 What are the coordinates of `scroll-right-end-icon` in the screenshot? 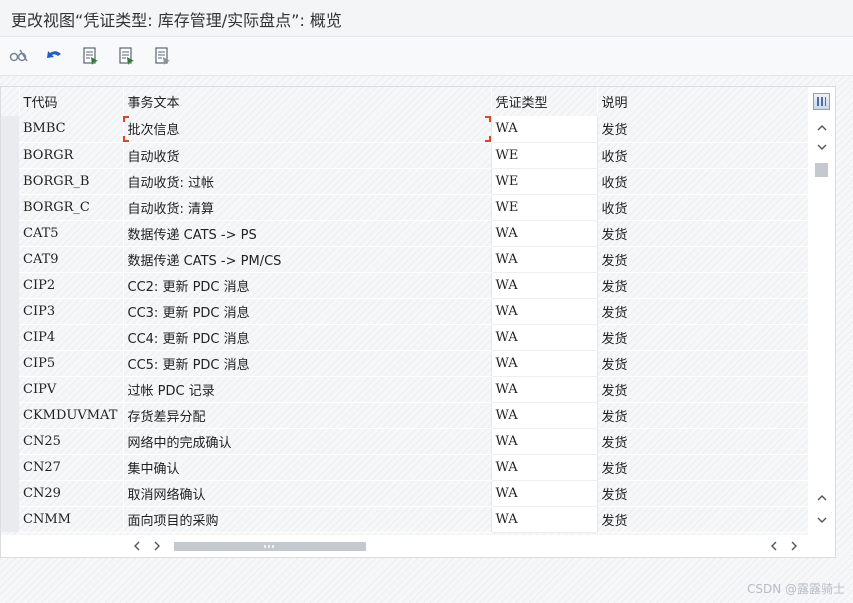 It's located at (794, 546).